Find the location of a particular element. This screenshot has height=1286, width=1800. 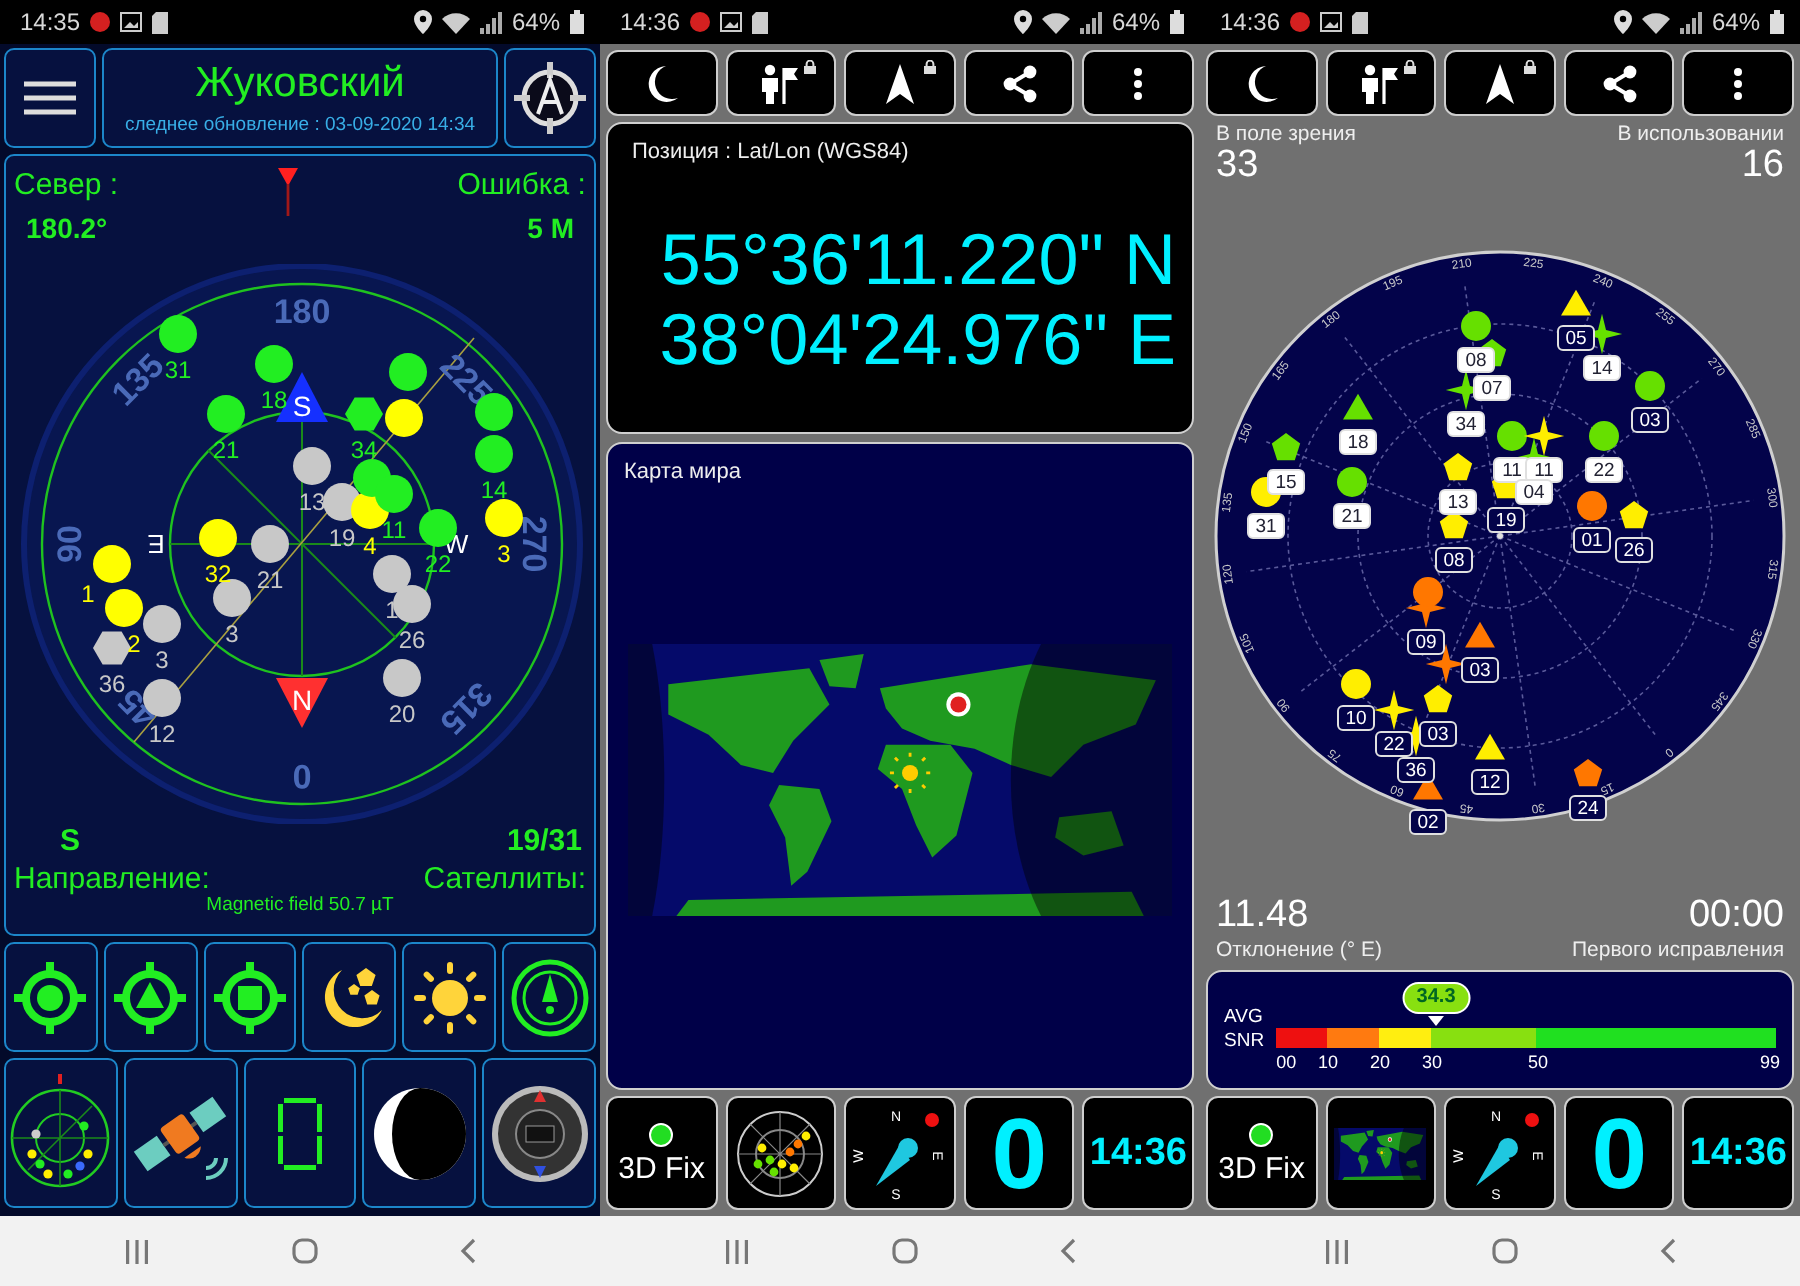

skyplot-thumbnail-drawing is located at coordinates (780, 1153).